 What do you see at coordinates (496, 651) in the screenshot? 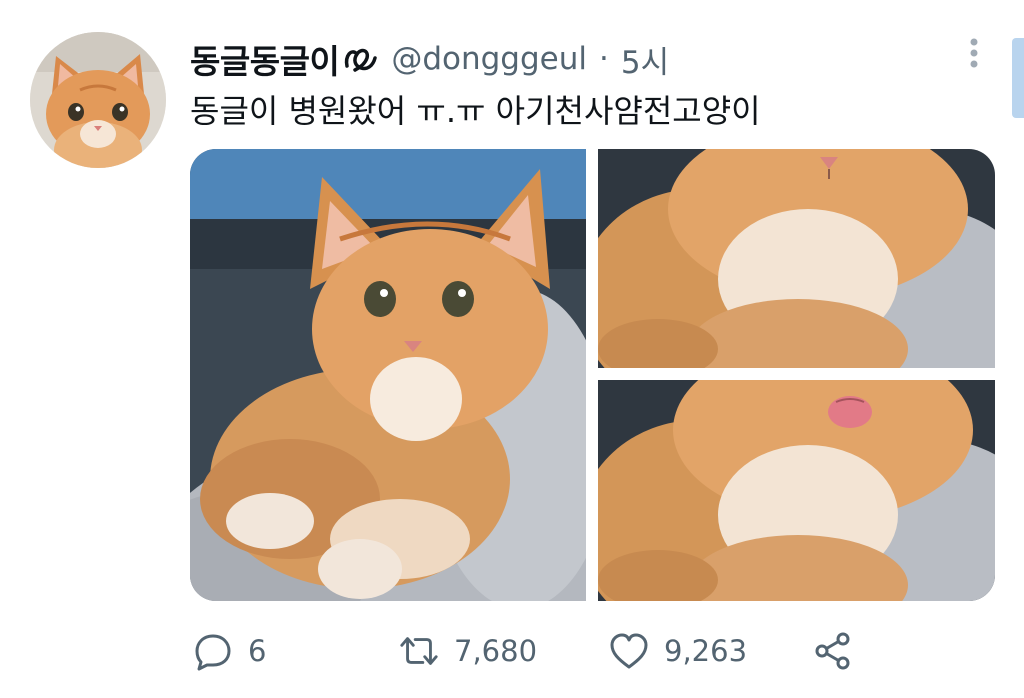
I see `retweet-count: 7,680` at bounding box center [496, 651].